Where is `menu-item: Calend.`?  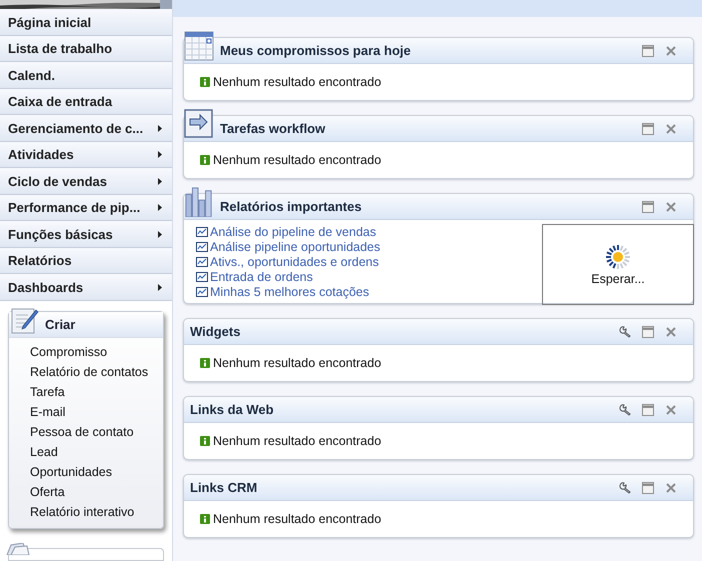
menu-item: Calend. is located at coordinates (86, 75).